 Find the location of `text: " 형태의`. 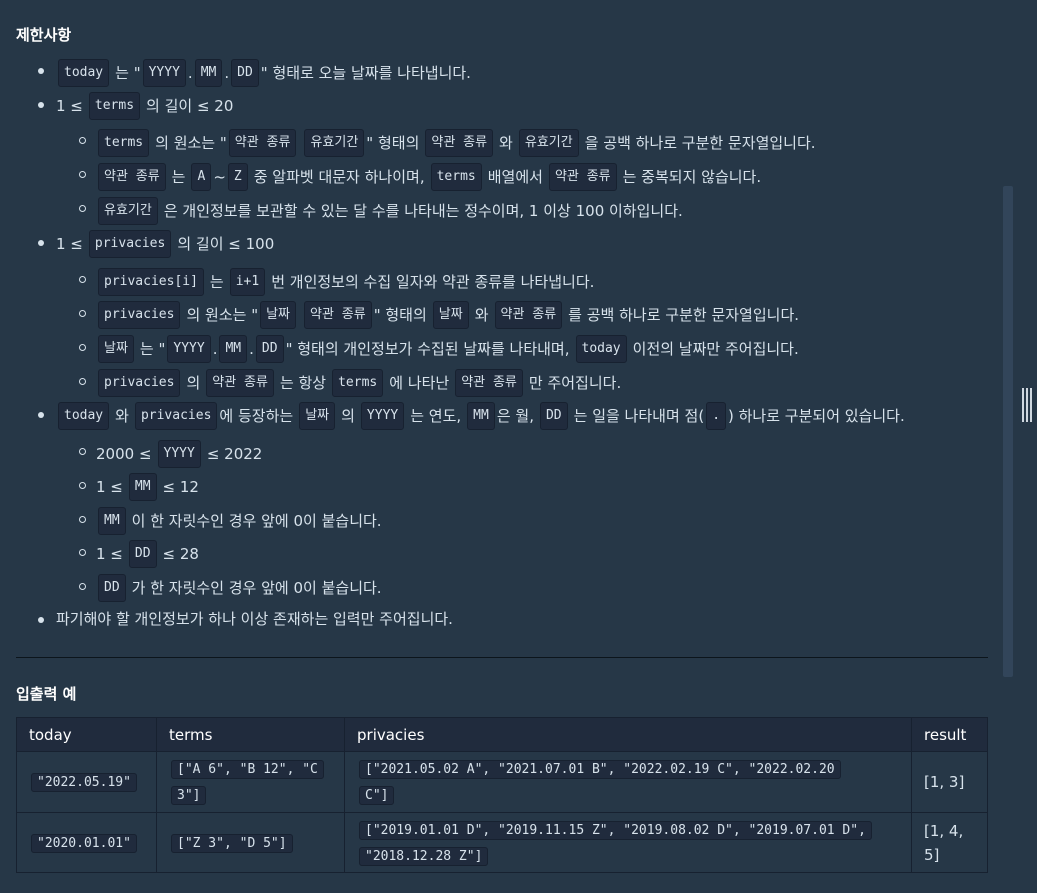

text: " 형태의 is located at coordinates (400, 315).